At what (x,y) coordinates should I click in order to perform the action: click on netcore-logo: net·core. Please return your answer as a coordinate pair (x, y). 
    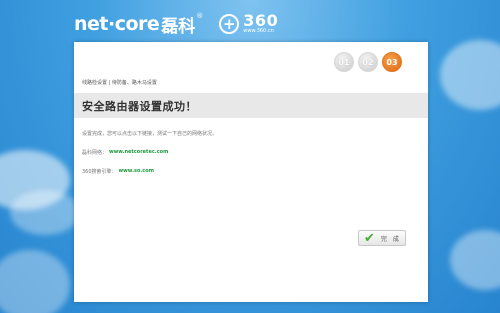
    Looking at the image, I should click on (117, 24).